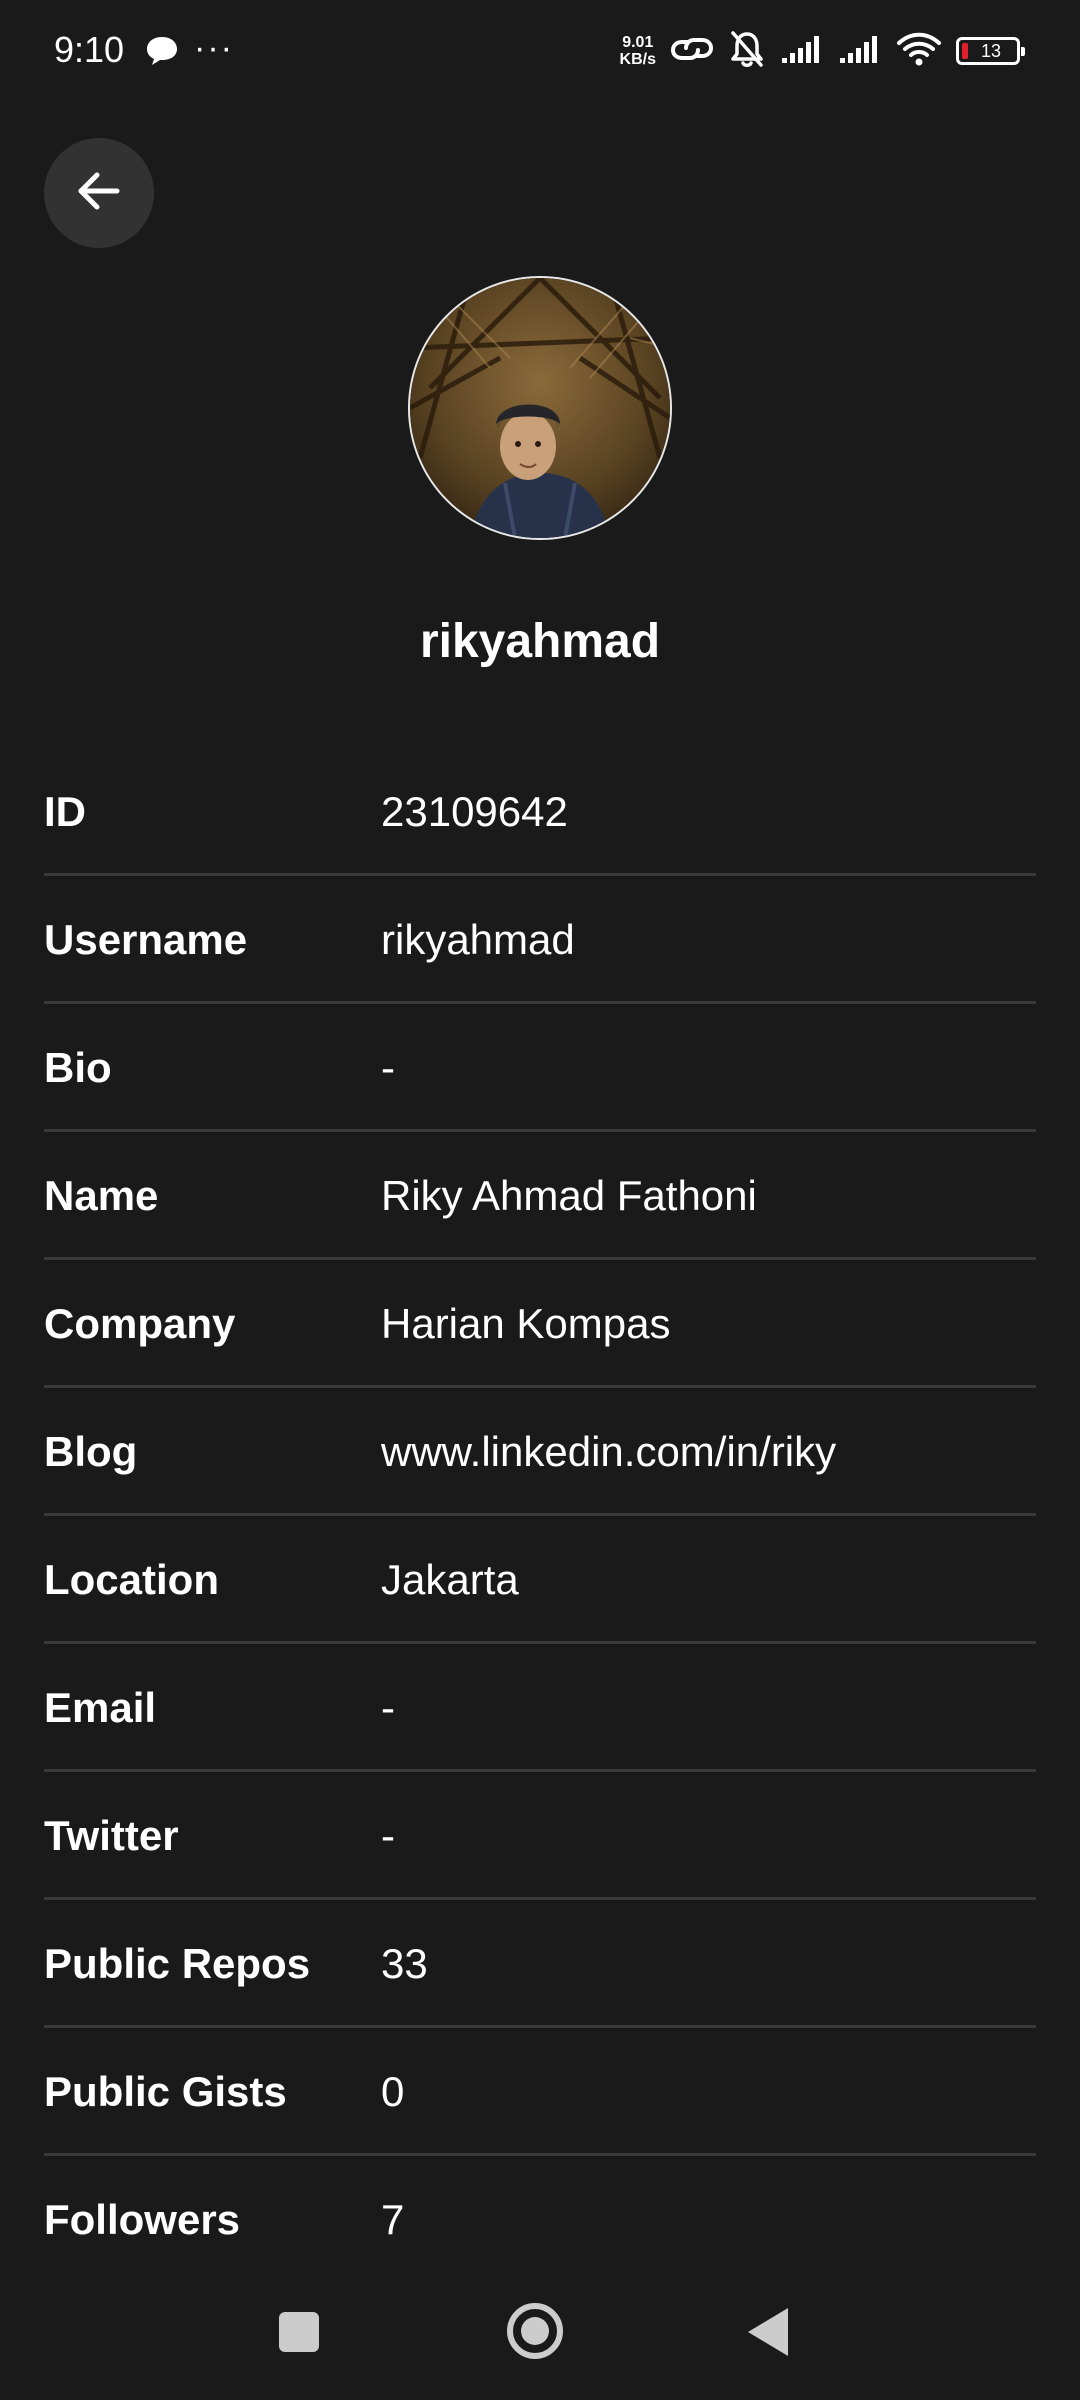 The width and height of the screenshot is (1080, 2400). Describe the element at coordinates (393, 2219) in the screenshot. I see `detail-value: 7` at that location.